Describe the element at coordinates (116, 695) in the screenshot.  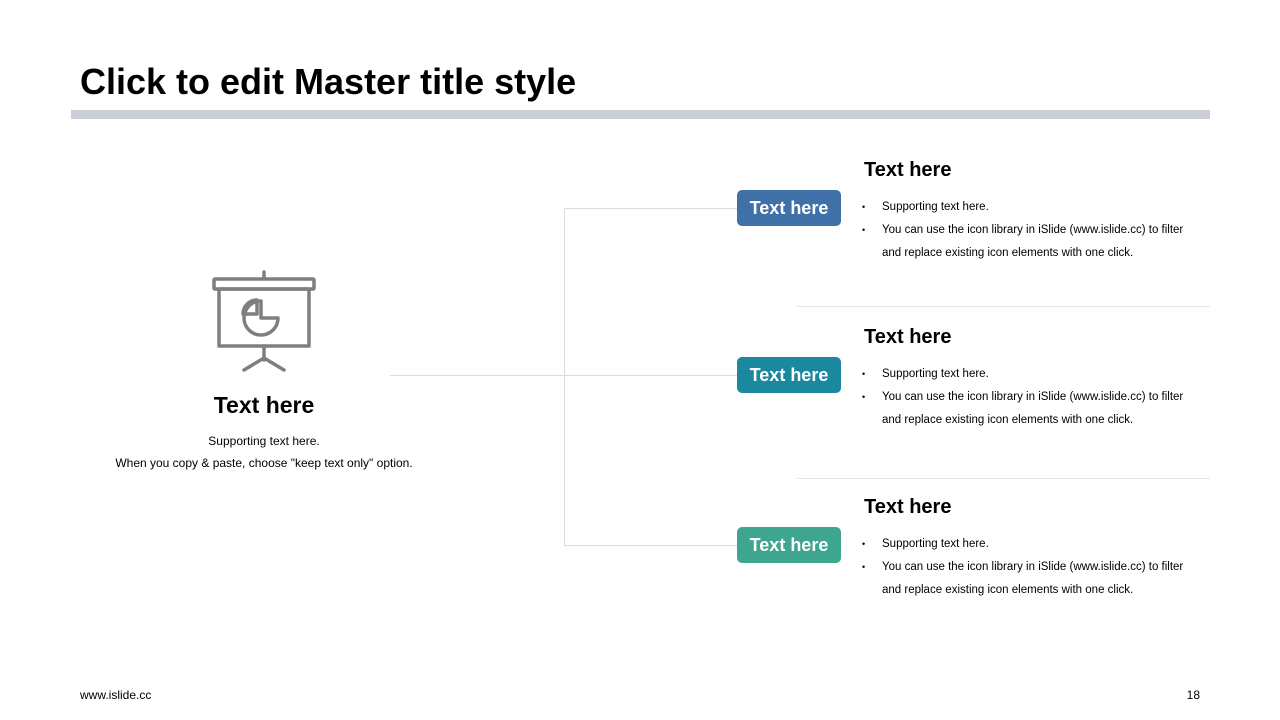
I see `footer-url: www.islide.cc` at that location.